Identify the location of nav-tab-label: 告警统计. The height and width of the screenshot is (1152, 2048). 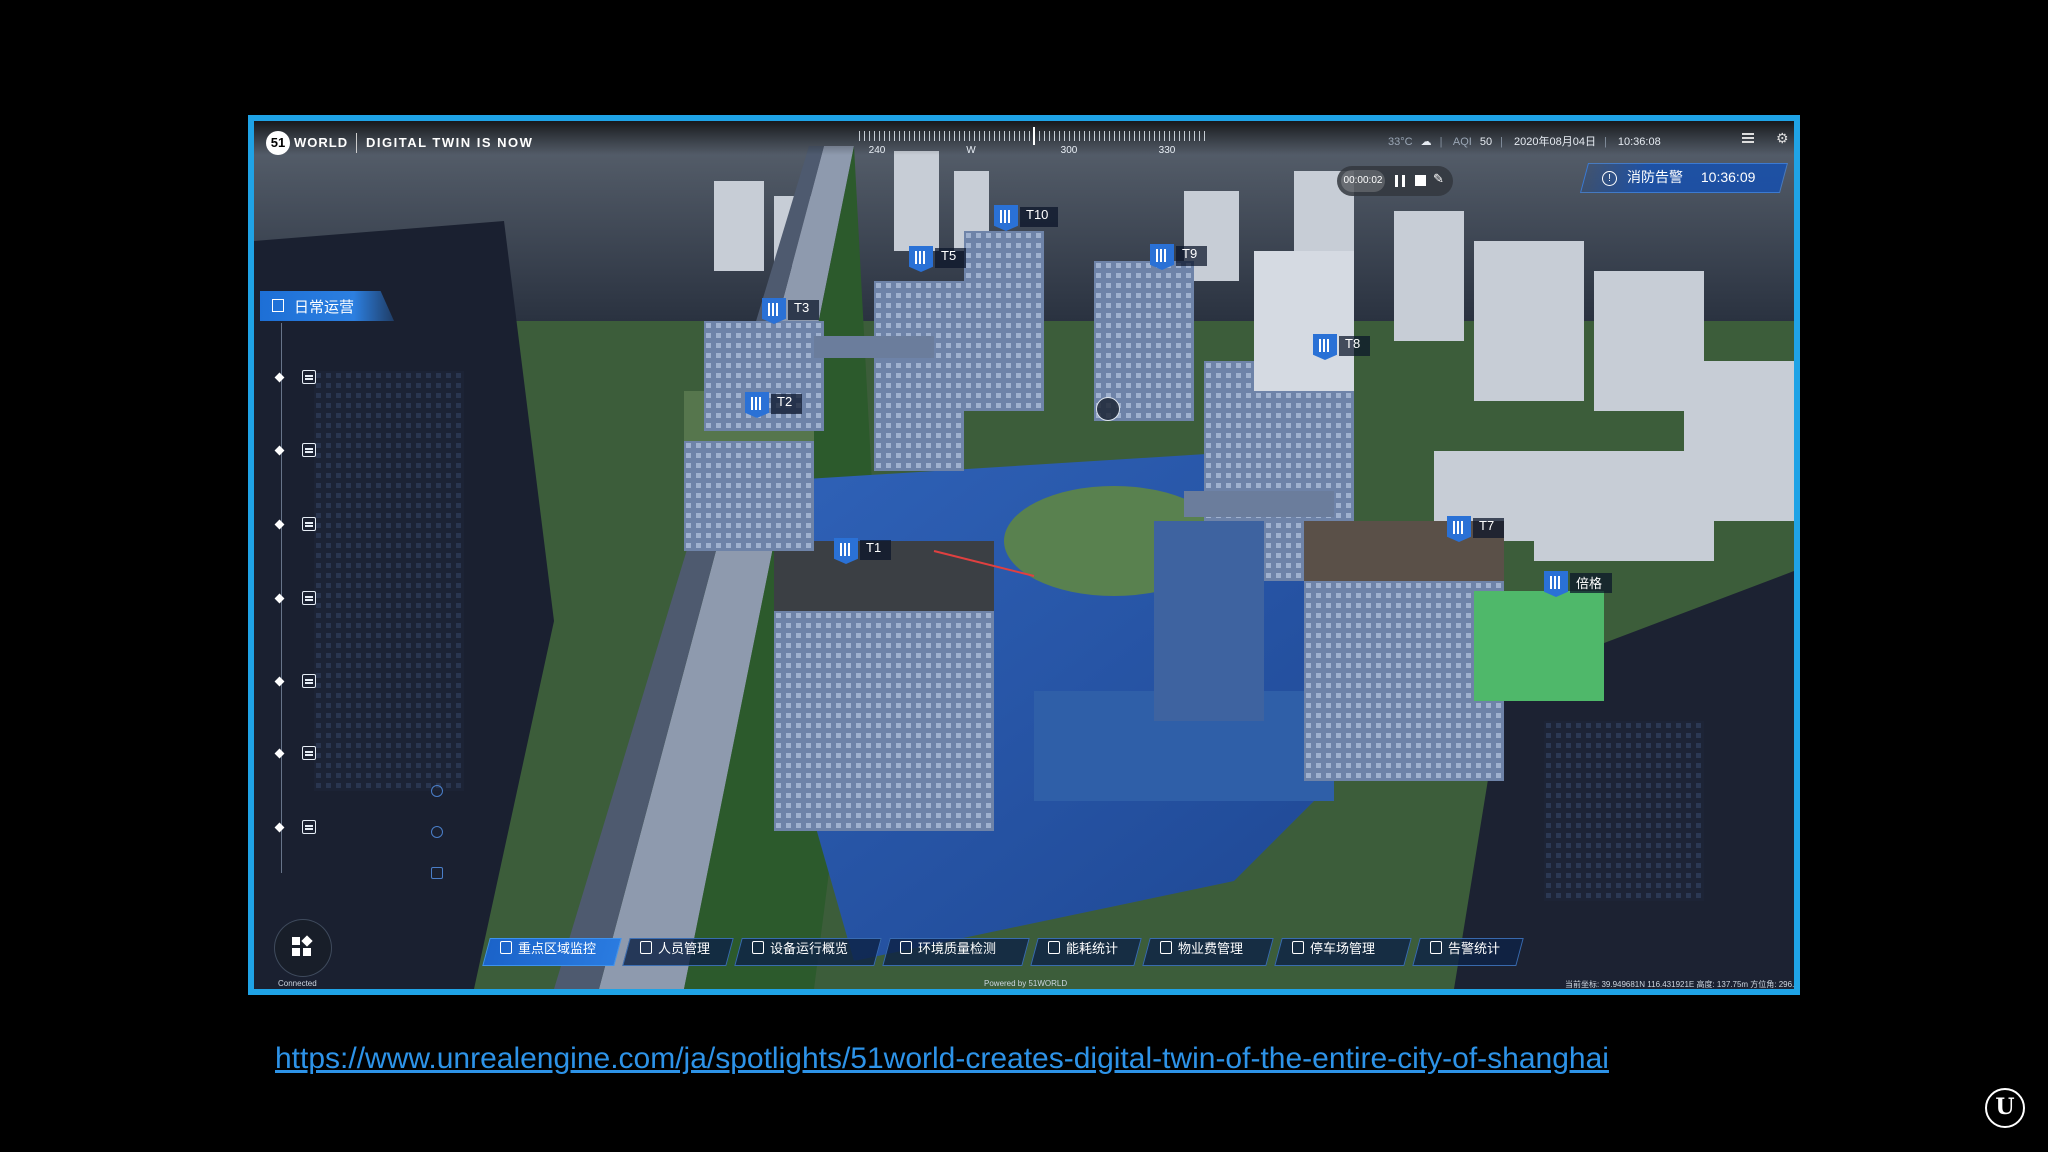
(1474, 948).